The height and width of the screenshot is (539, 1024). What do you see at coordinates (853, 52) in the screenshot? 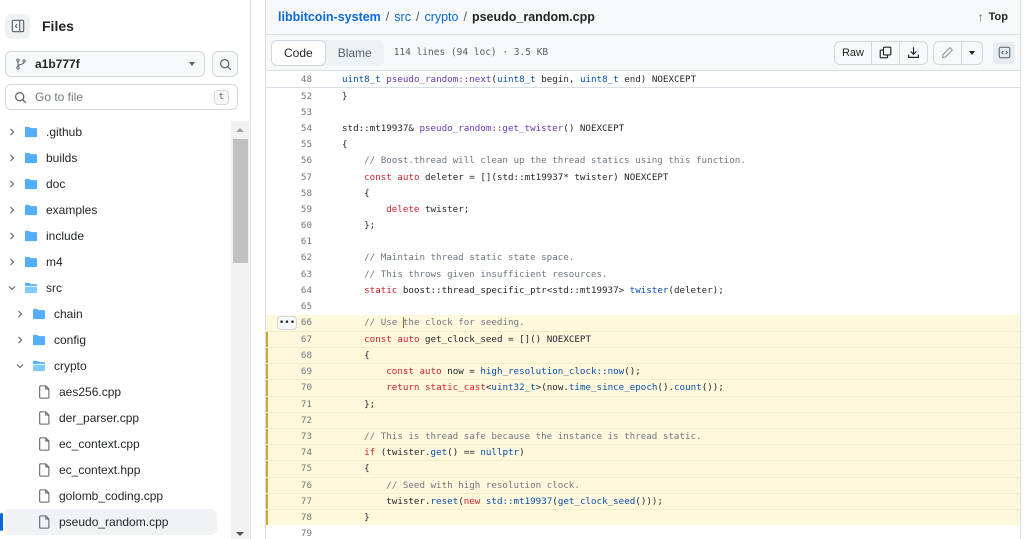
I see `raw-button: Raw` at bounding box center [853, 52].